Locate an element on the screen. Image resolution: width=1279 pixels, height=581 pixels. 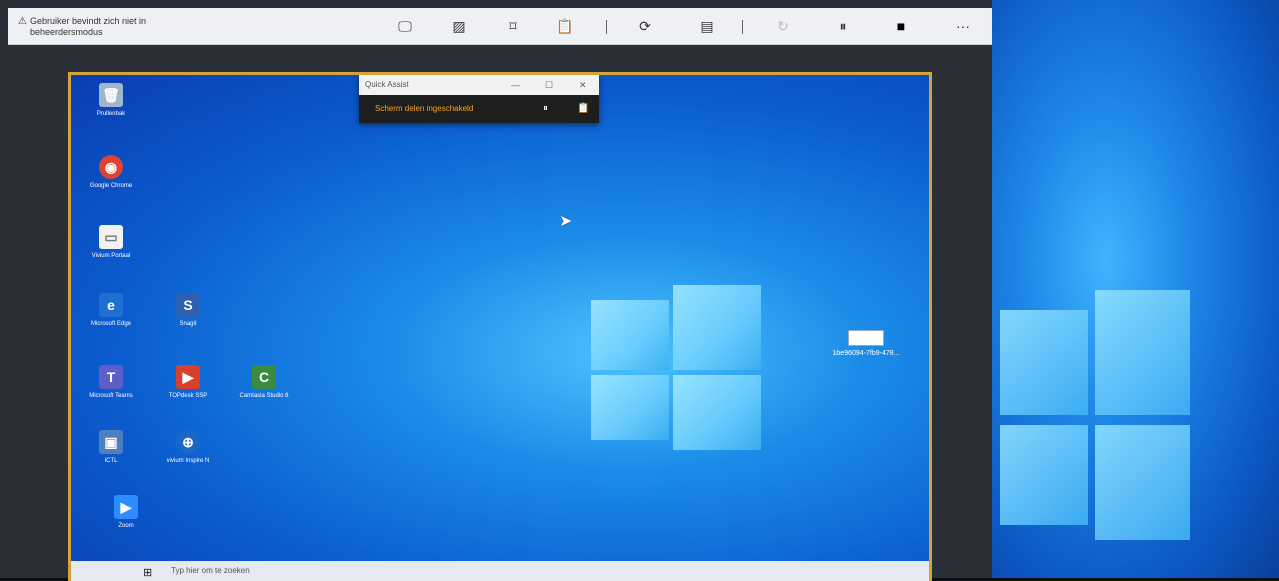
desktop-icon-vivium-inspire: ⊕ vivium Inspire N is located at coordinates (188, 447).